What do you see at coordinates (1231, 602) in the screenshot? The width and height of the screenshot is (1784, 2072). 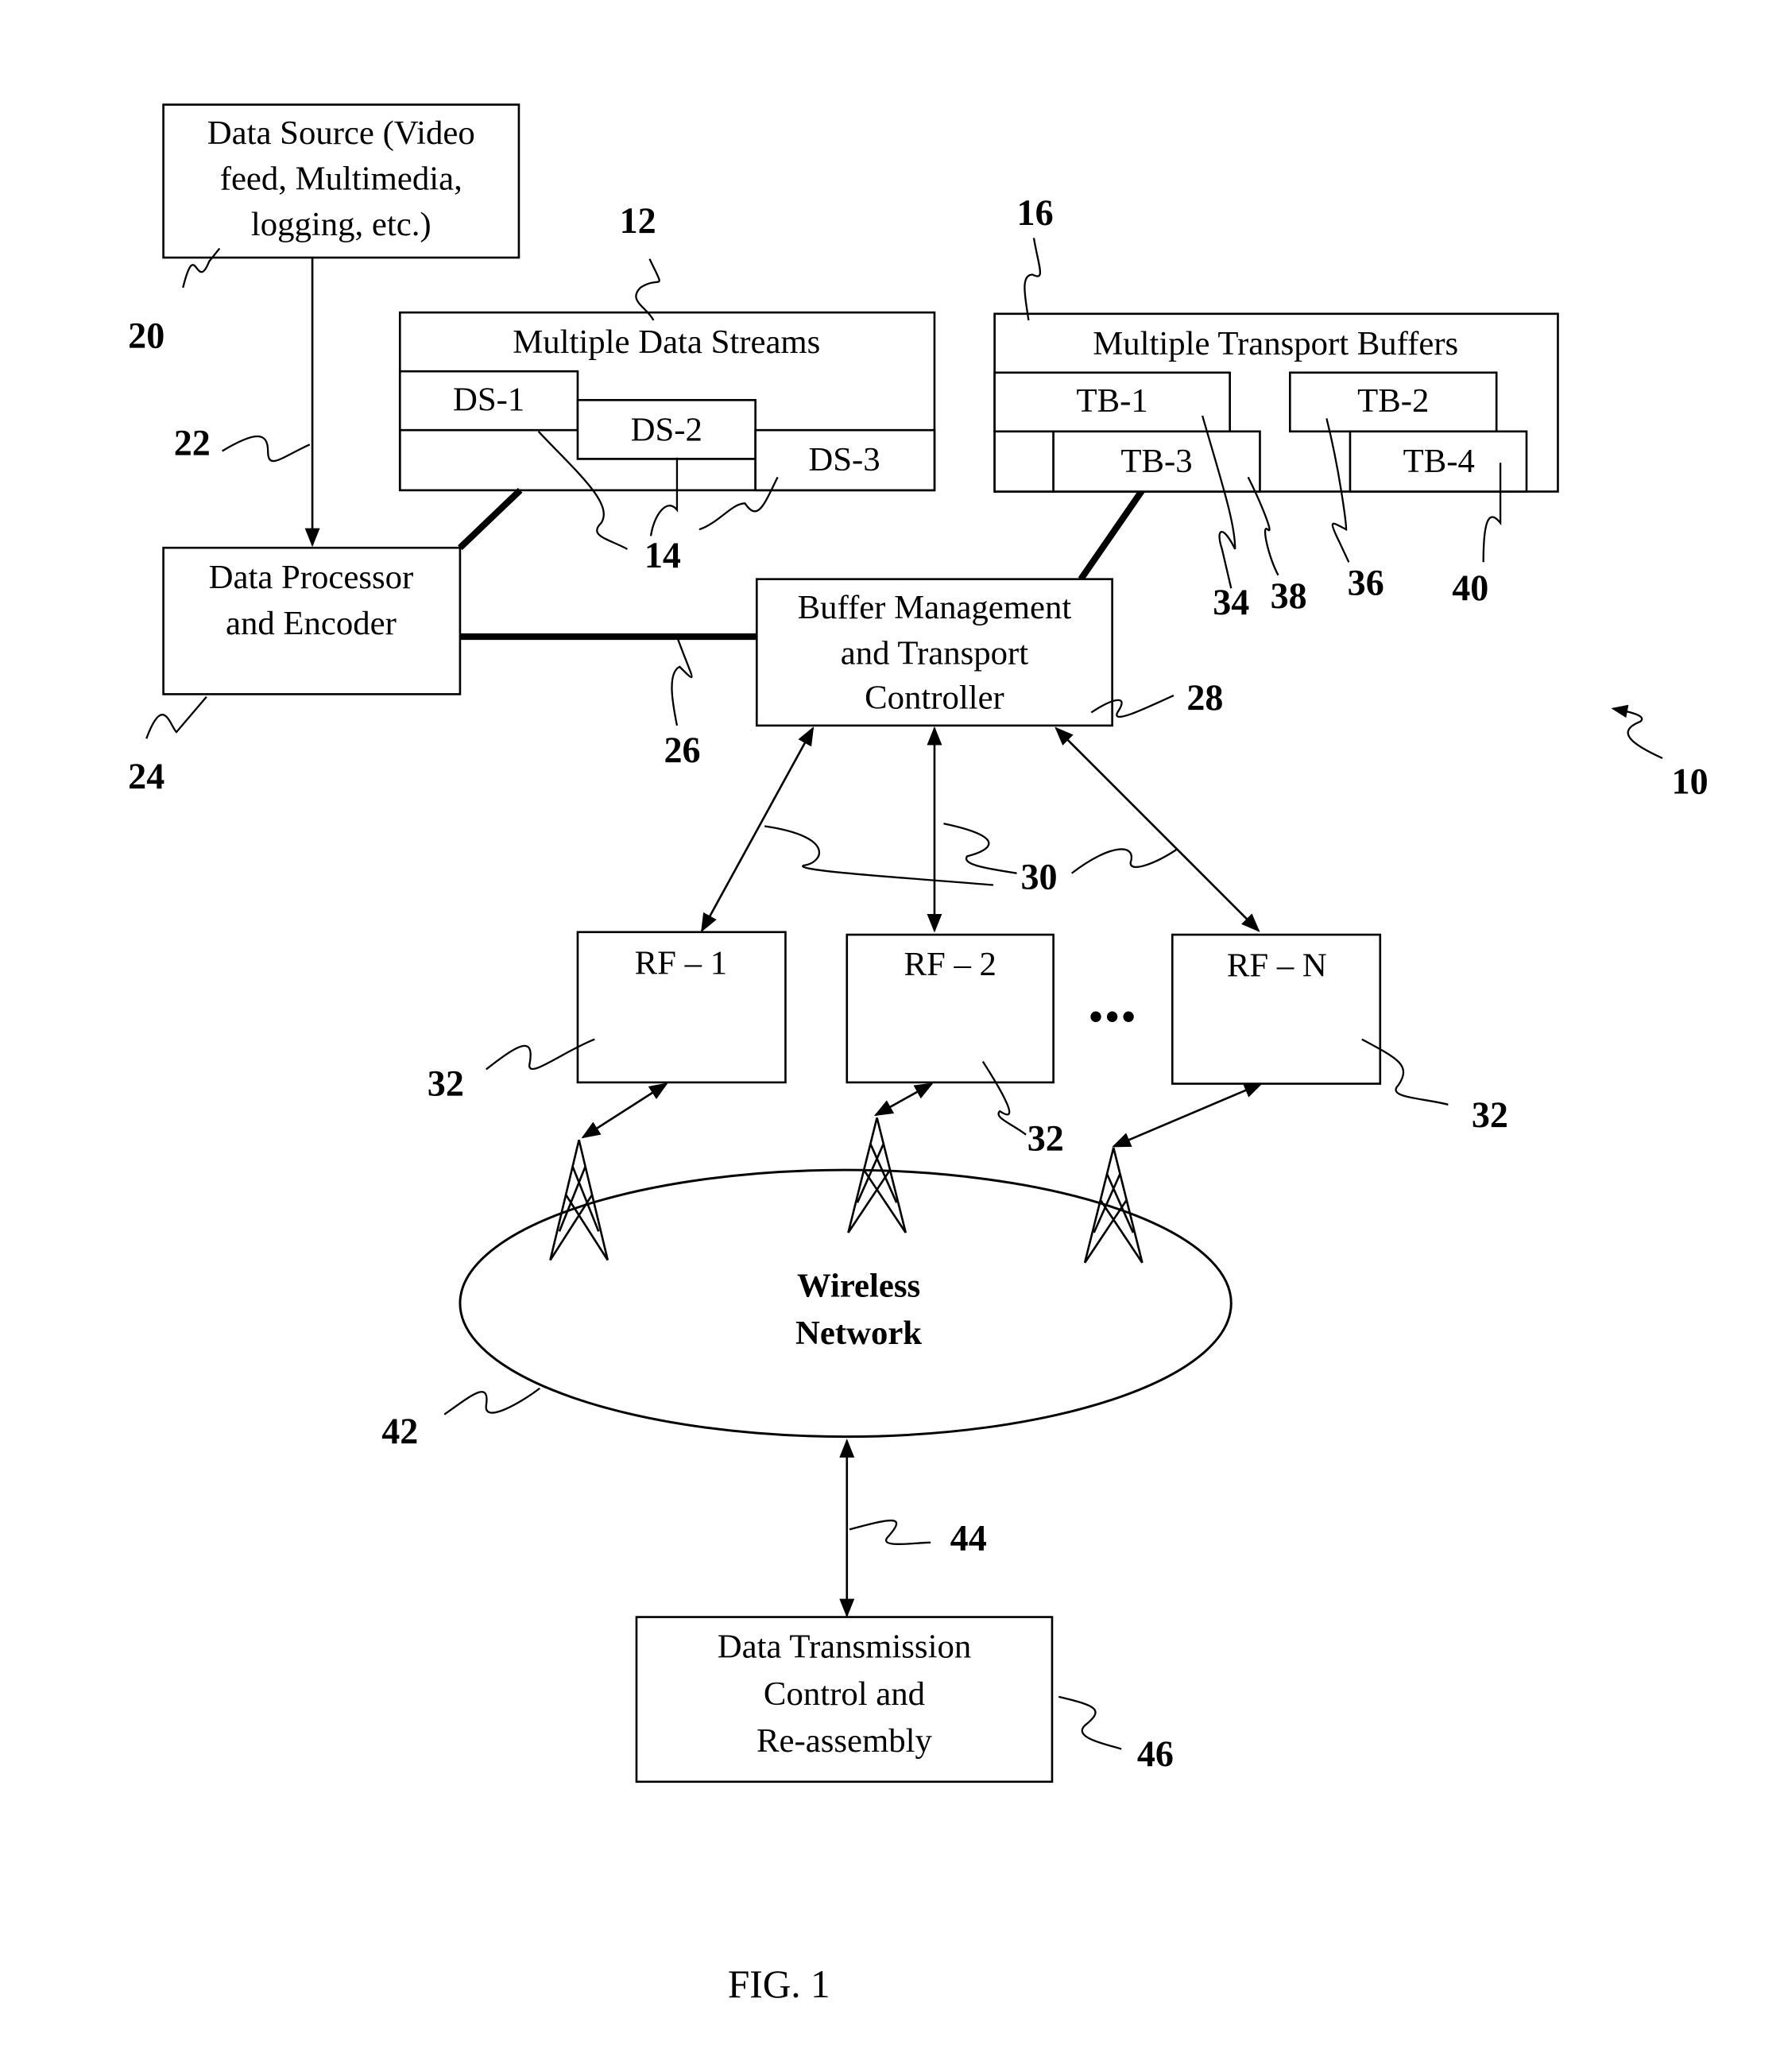 I see `ref-34: 34` at bounding box center [1231, 602].